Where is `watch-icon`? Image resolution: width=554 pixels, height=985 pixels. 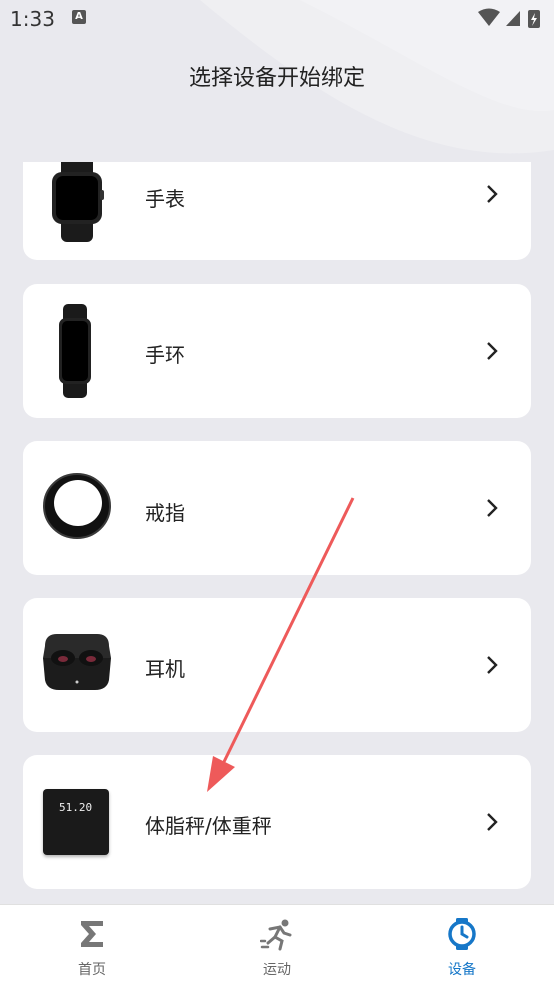 watch-icon is located at coordinates (78, 202).